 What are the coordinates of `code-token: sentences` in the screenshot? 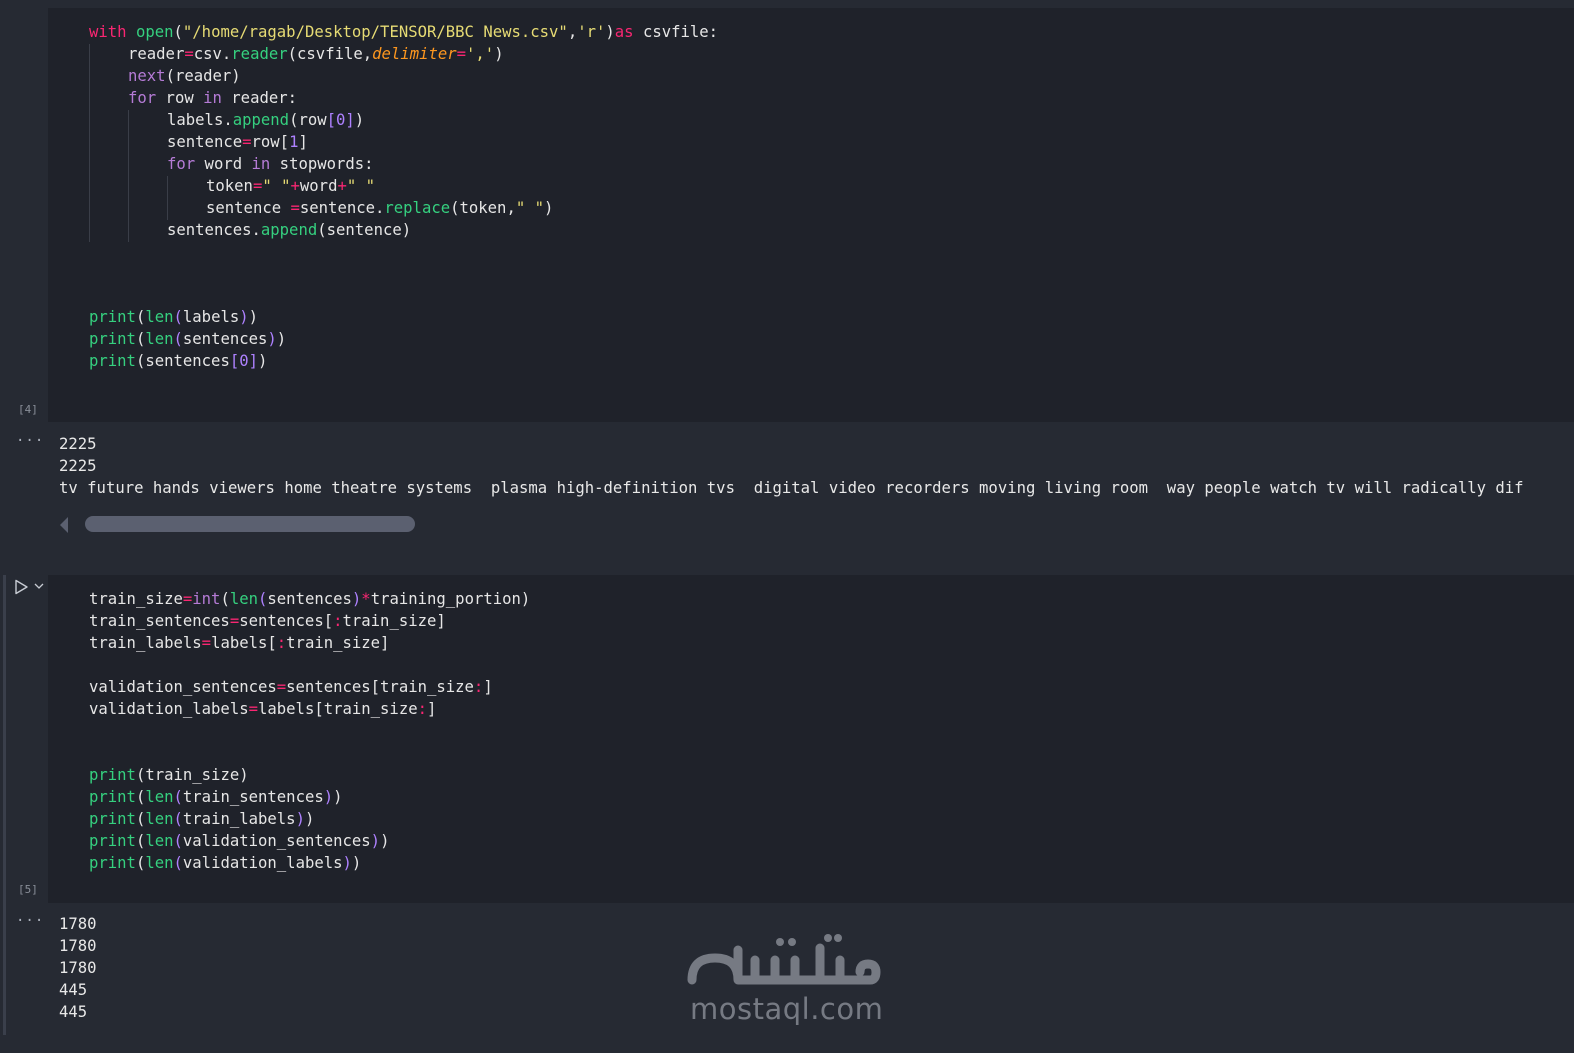 It's located at (225, 339).